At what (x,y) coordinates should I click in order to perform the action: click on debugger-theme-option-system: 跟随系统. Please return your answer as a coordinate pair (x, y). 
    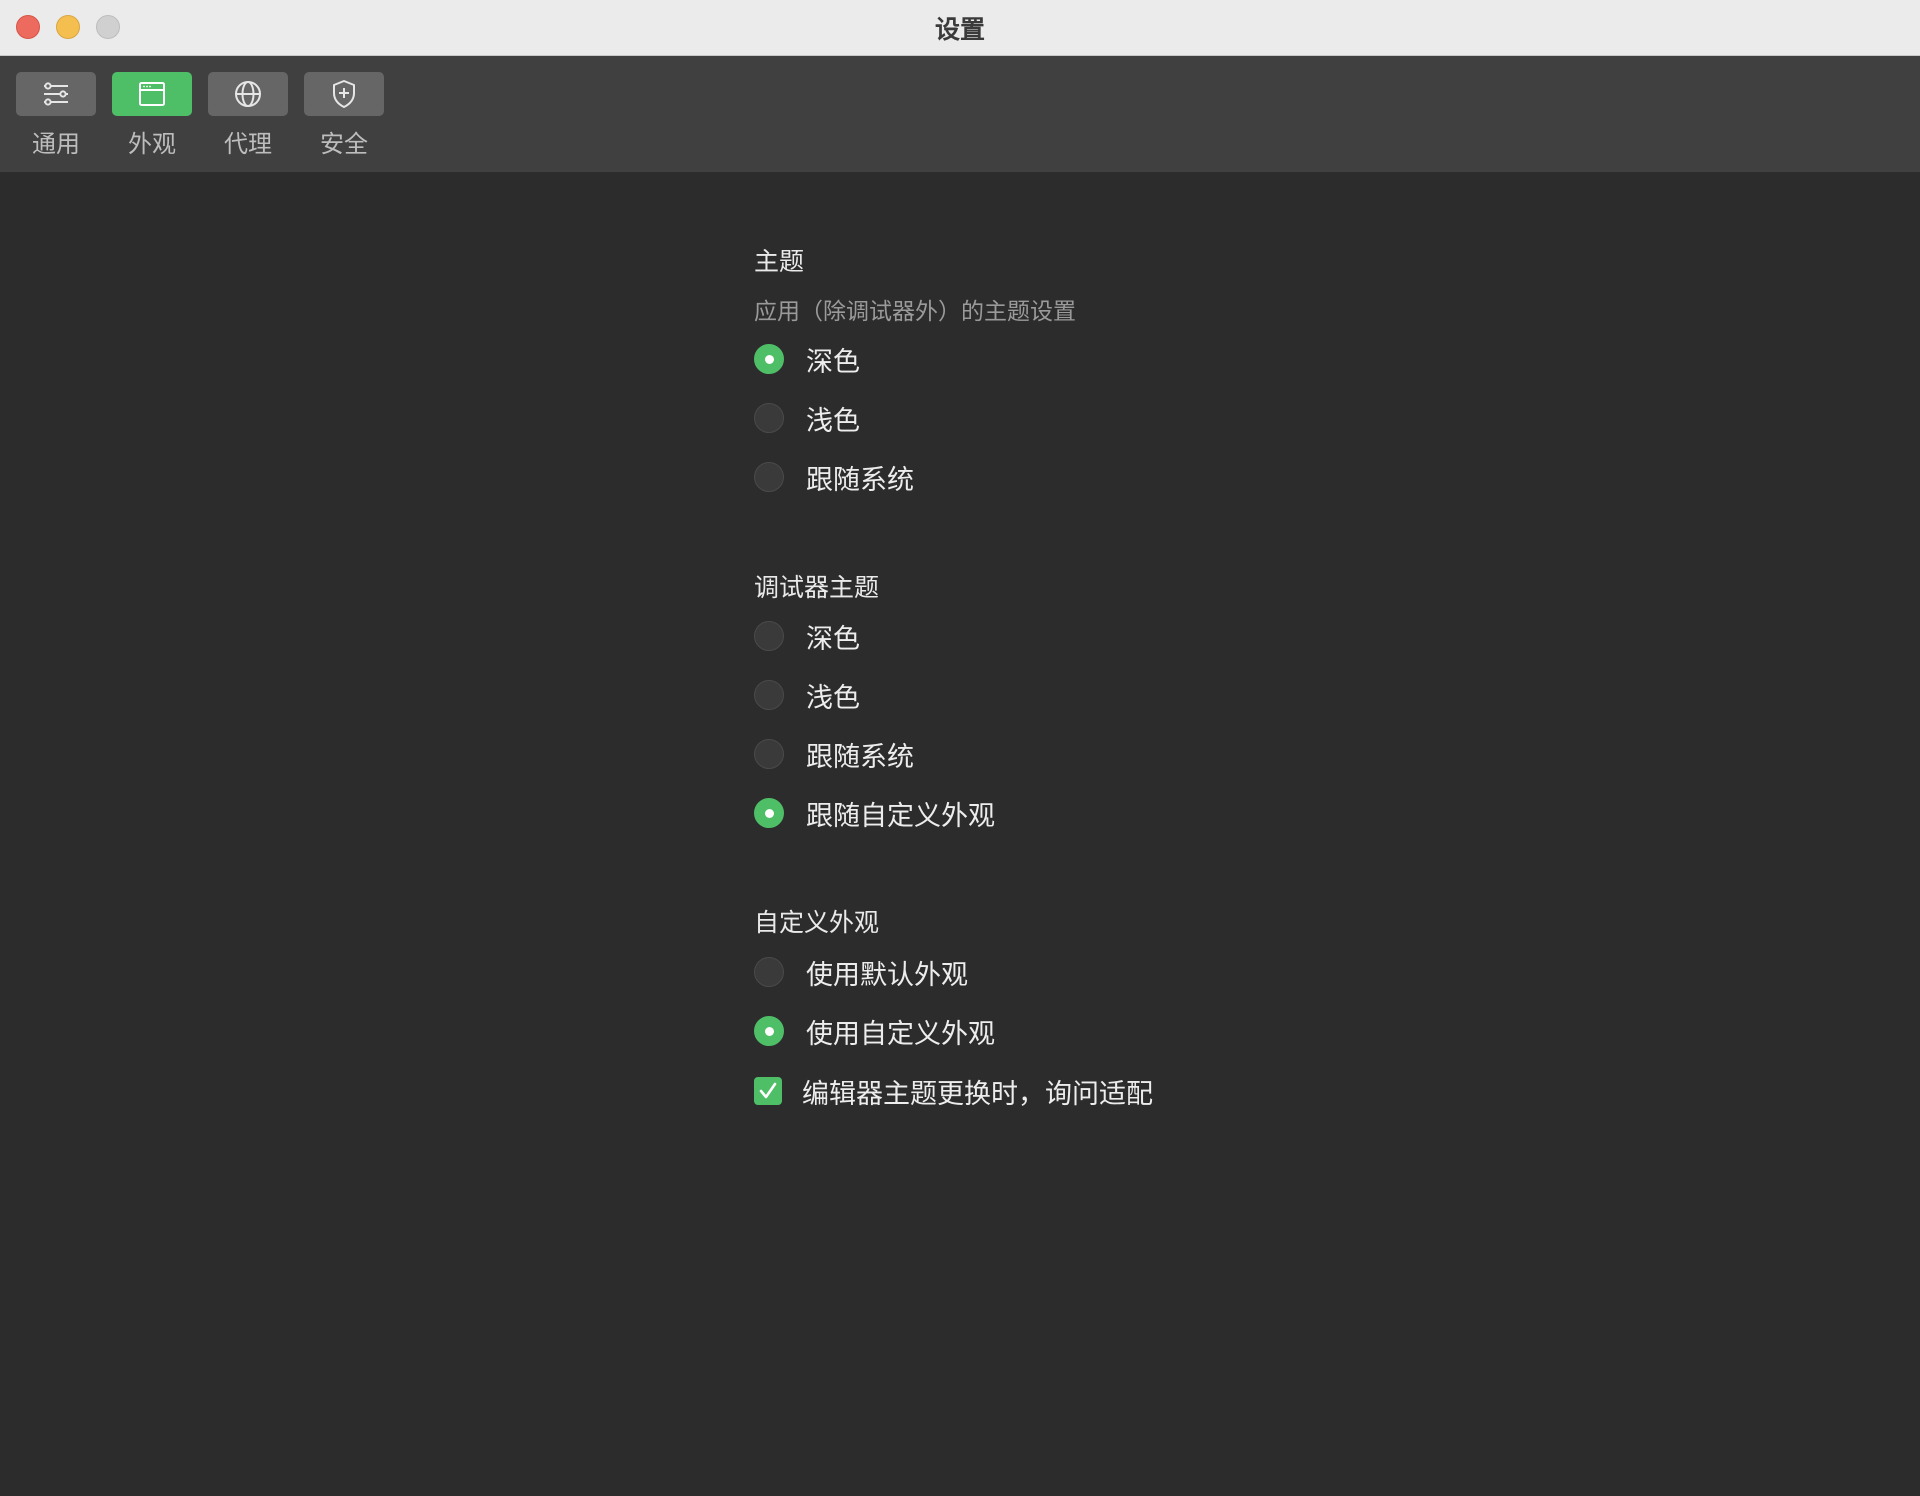
    Looking at the image, I should click on (834, 755).